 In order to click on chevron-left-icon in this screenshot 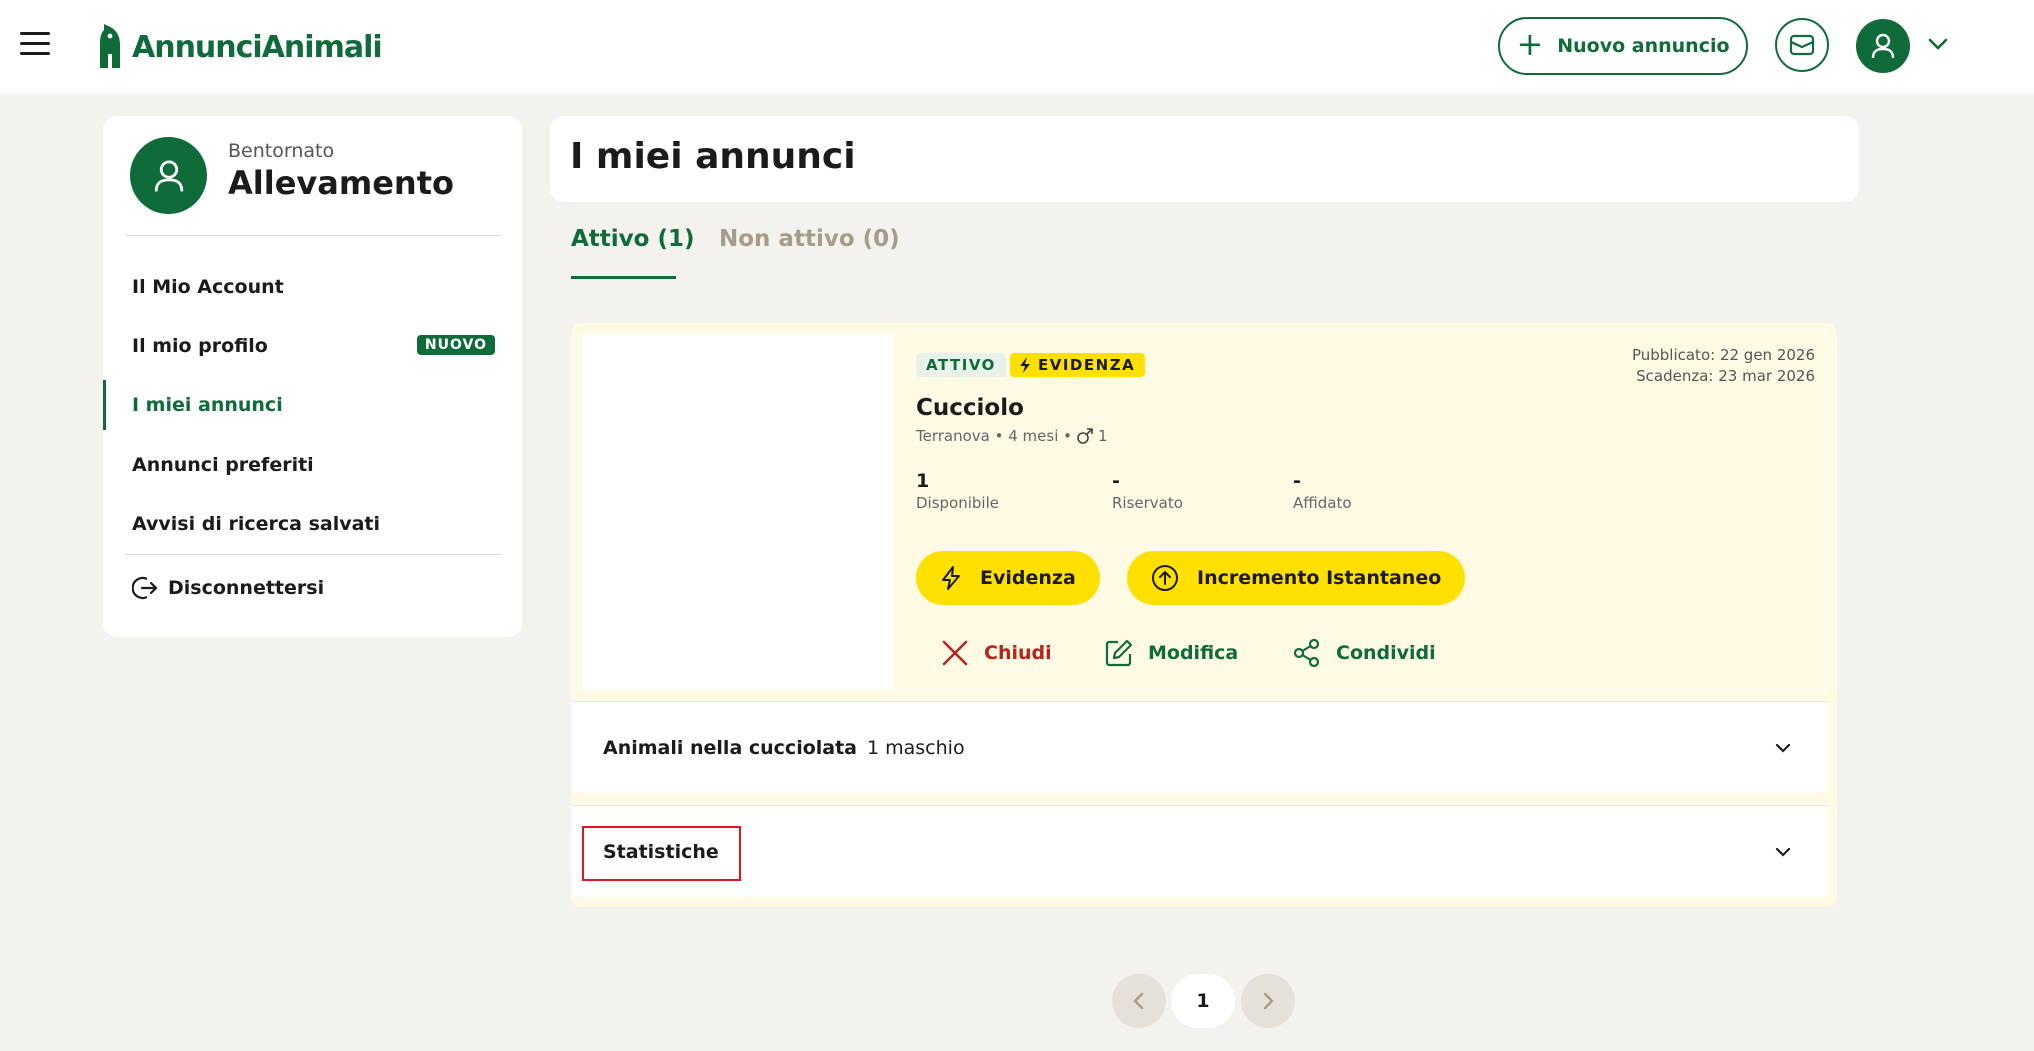, I will do `click(1138, 1001)`.